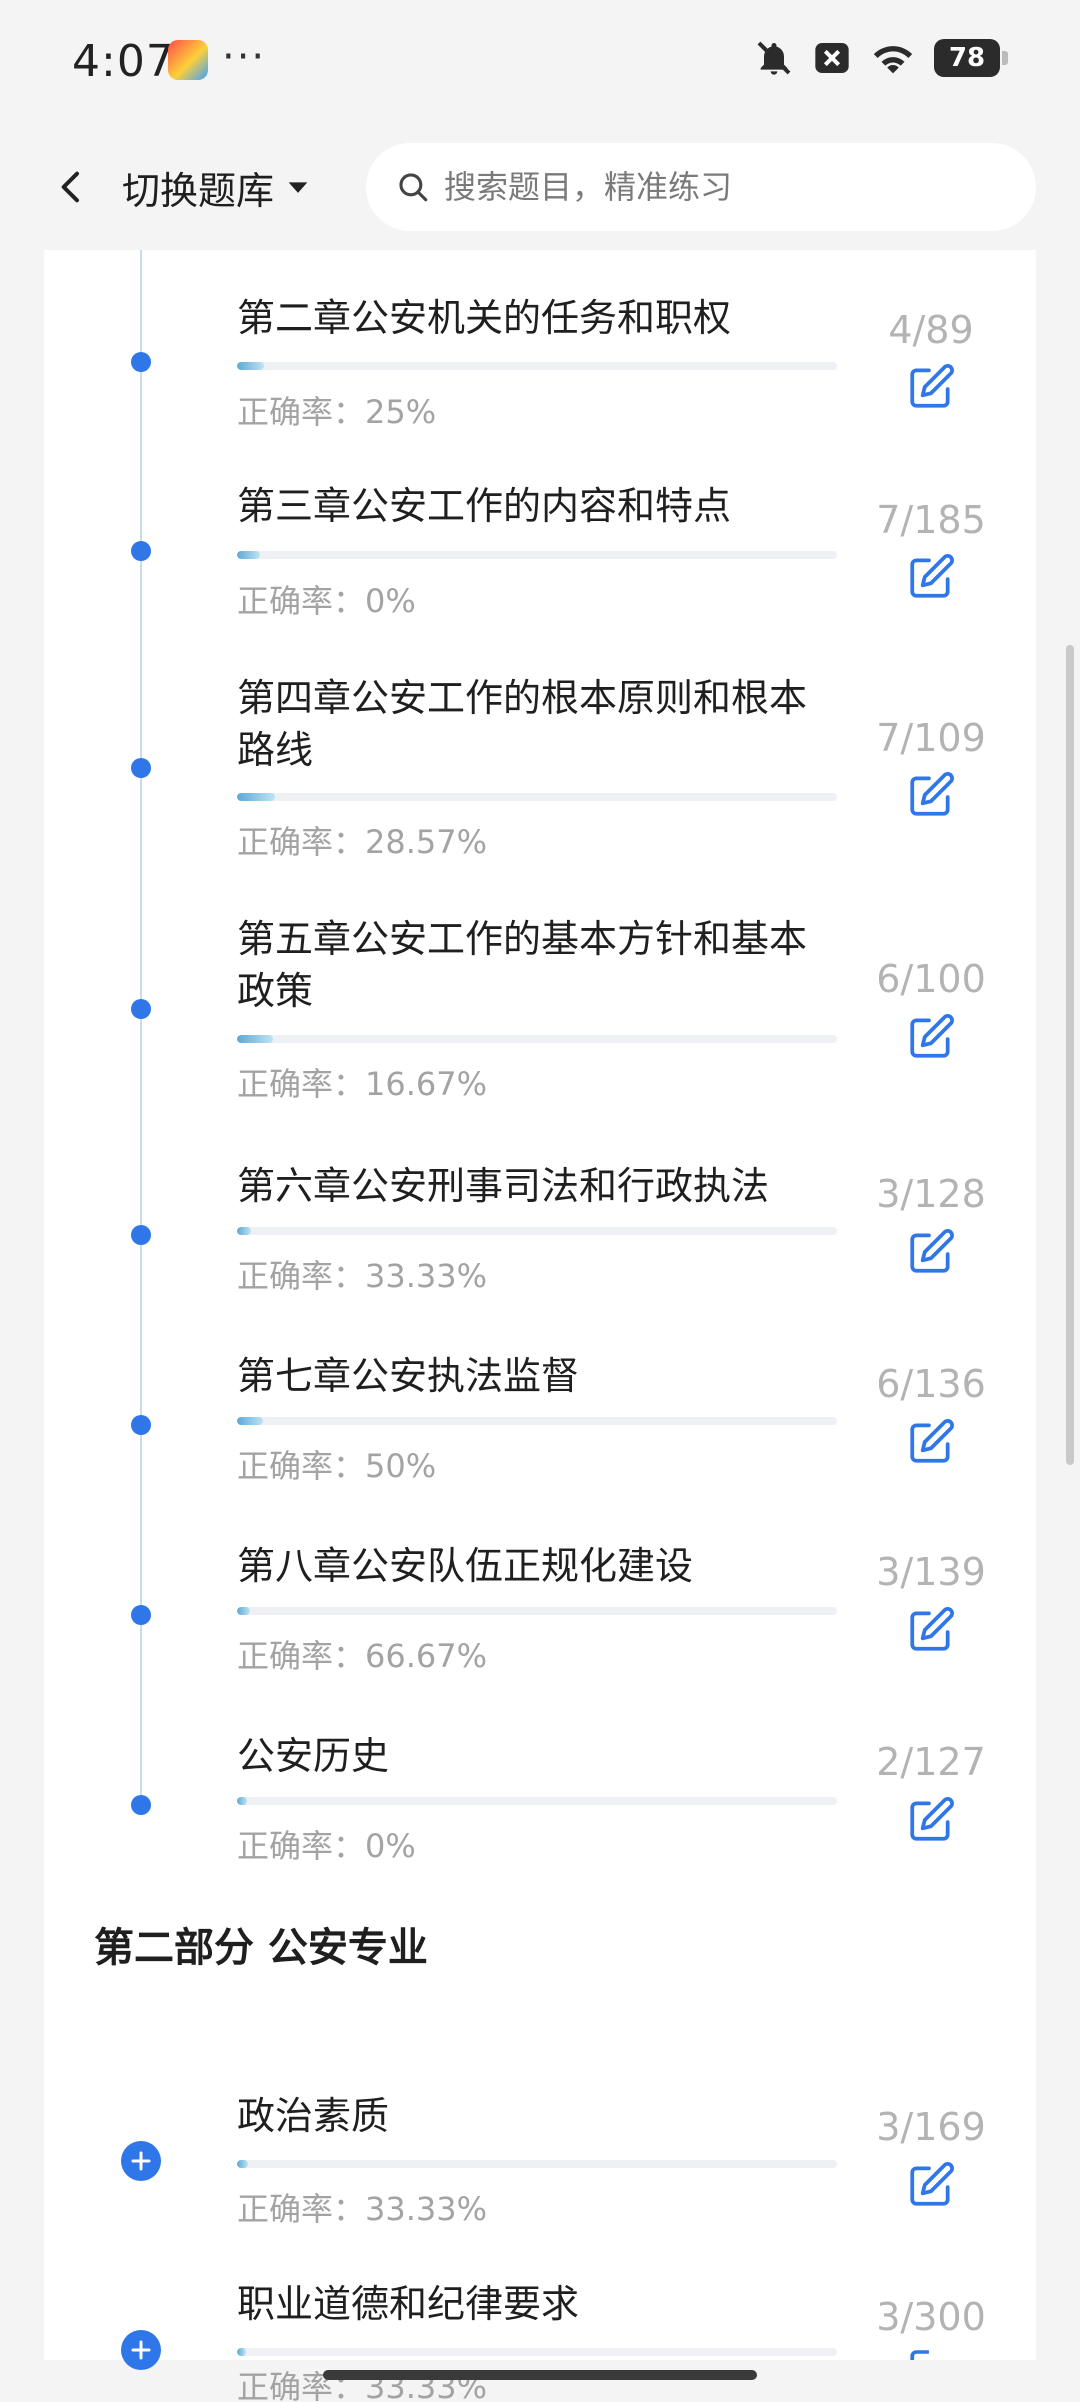 The image size is (1080, 2402). What do you see at coordinates (540, 2145) in the screenshot?
I see `subject-row: 政治素质 正确率：33.33% 3/169` at bounding box center [540, 2145].